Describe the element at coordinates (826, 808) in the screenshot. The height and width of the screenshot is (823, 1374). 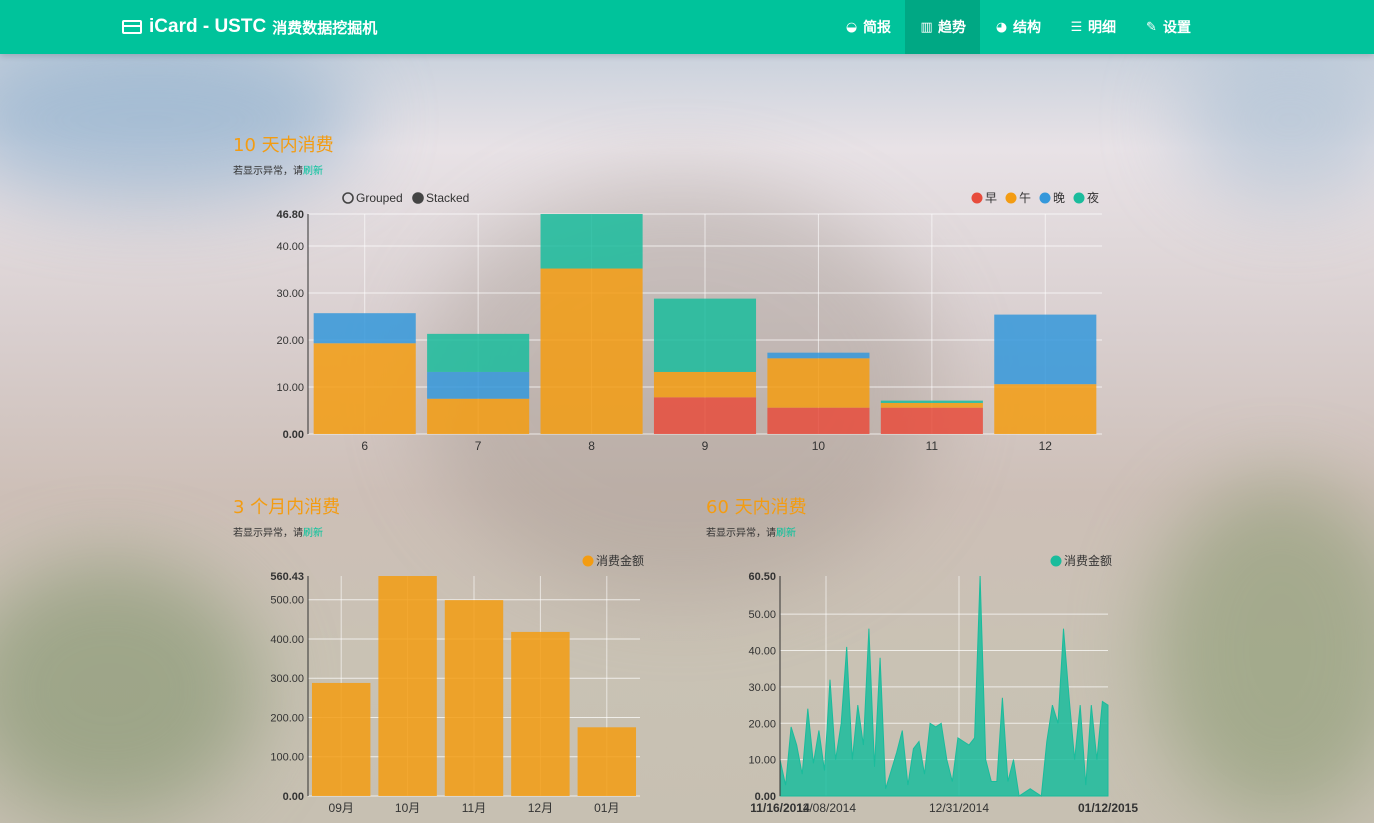
I see `x-tick-label: 12/08/2014` at that location.